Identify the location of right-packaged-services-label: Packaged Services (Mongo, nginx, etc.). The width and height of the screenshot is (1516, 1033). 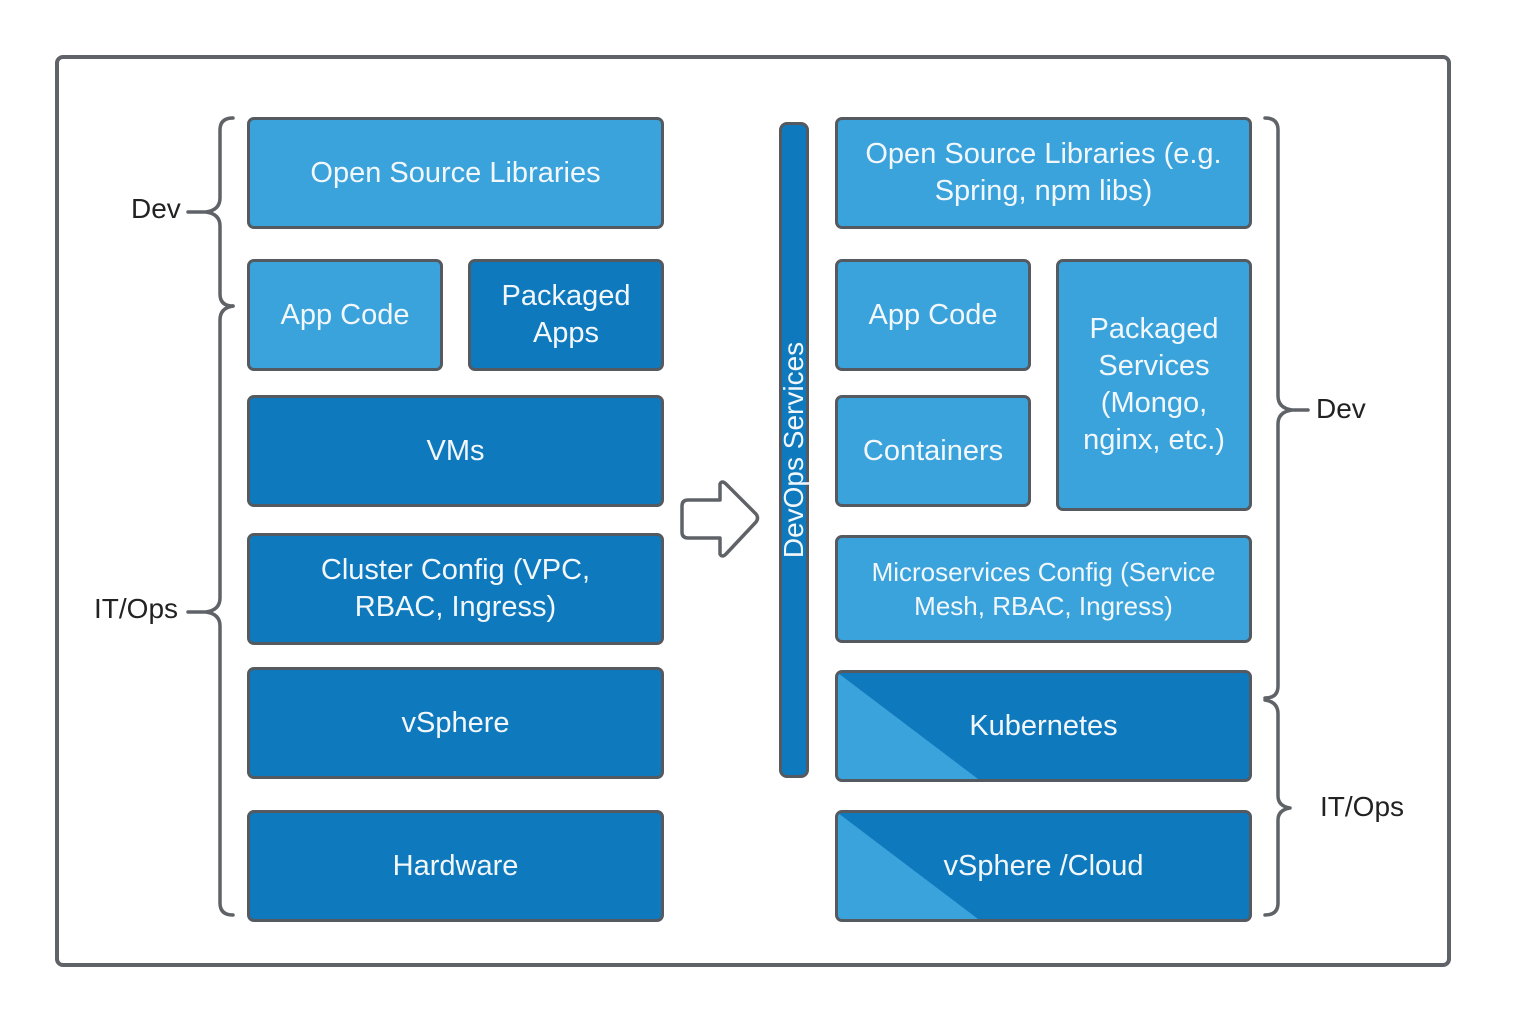
(1154, 384).